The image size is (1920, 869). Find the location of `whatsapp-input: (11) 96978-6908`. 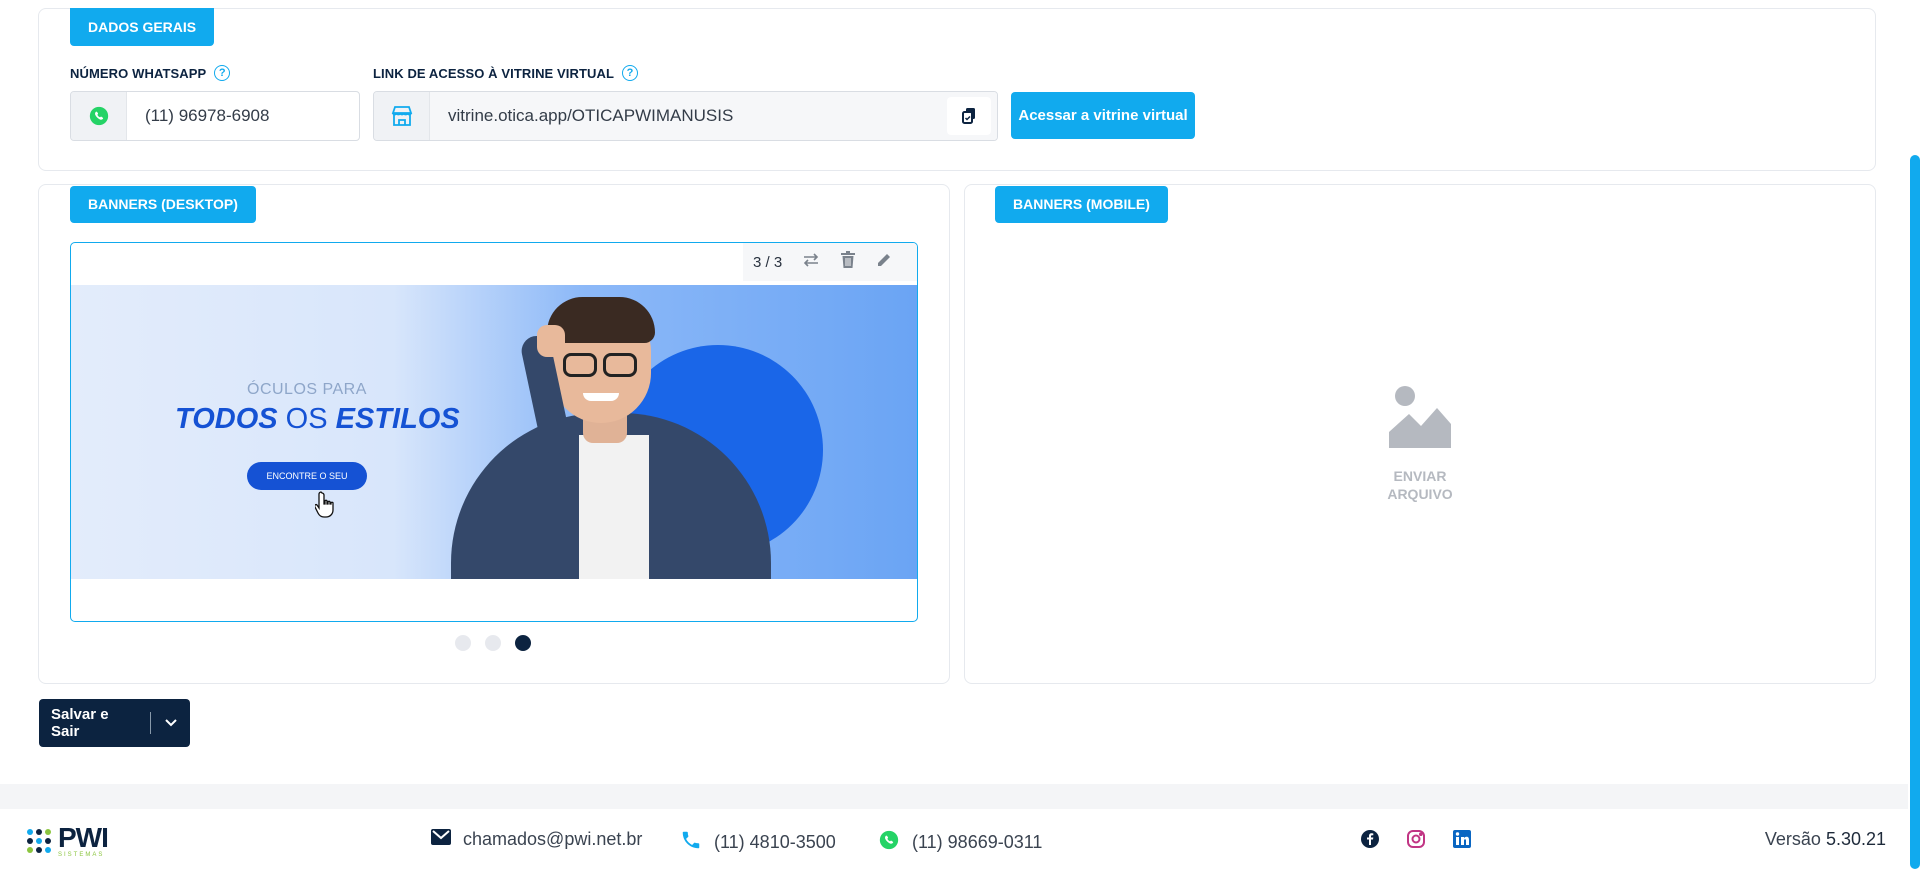

whatsapp-input: (11) 96978-6908 is located at coordinates (243, 116).